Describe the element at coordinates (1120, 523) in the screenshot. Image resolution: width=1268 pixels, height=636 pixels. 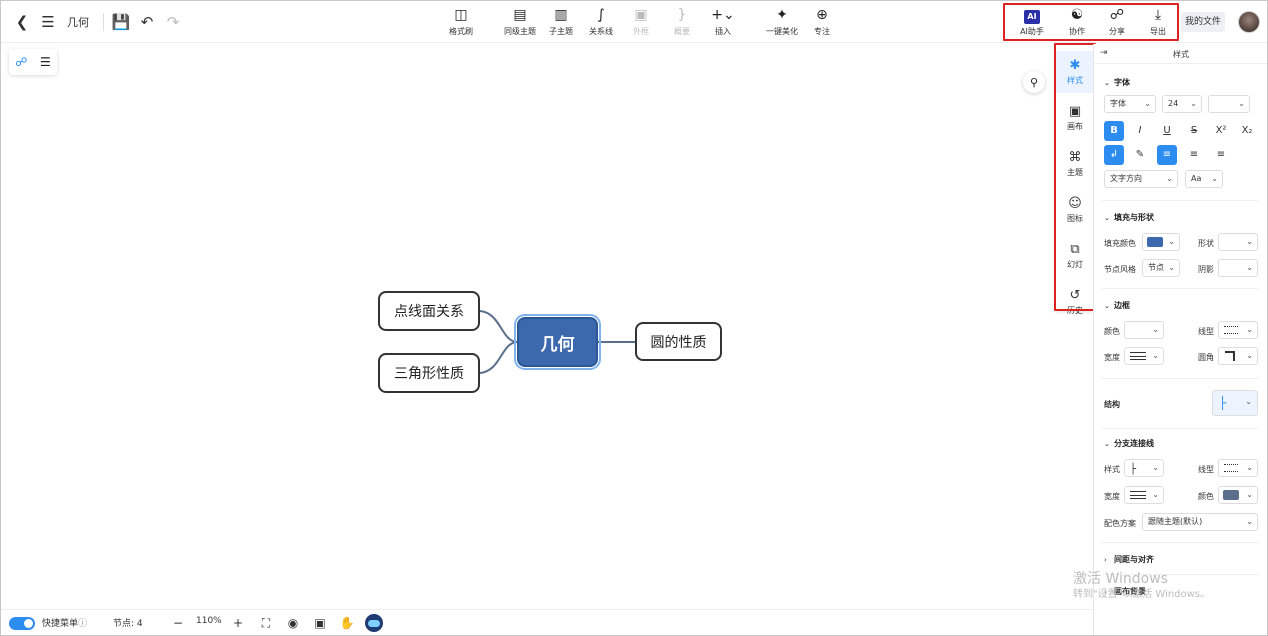
I see `color-scheme-label: 配色方案` at that location.